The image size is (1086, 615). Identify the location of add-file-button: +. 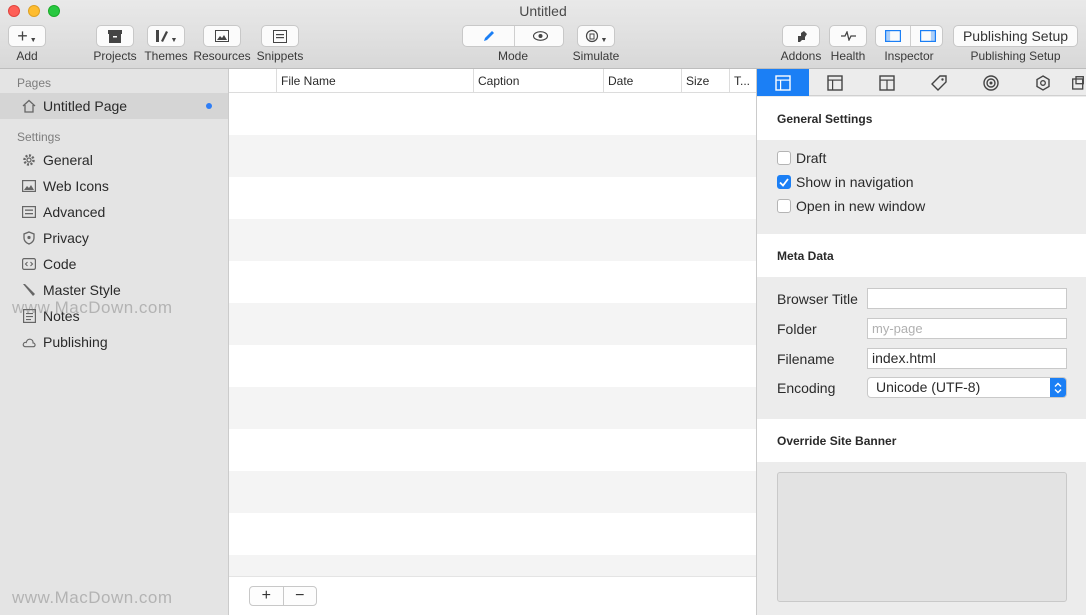
(267, 596).